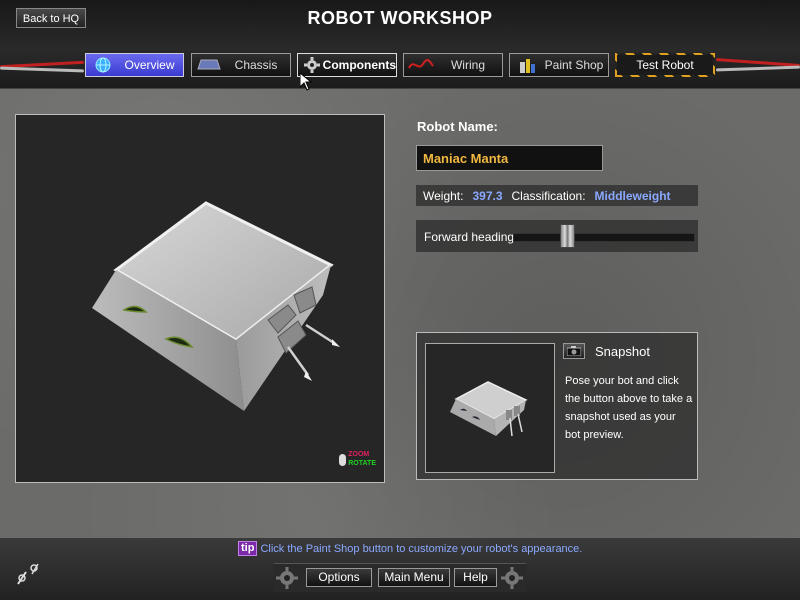  What do you see at coordinates (248, 548) in the screenshot?
I see `tip-badge: tip` at bounding box center [248, 548].